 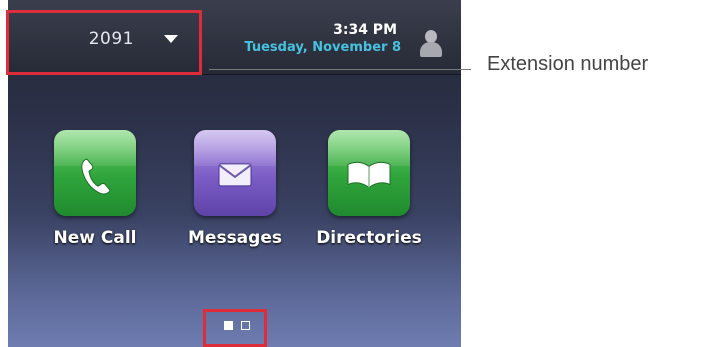 I want to click on messages-app: Messages, so click(x=235, y=189).